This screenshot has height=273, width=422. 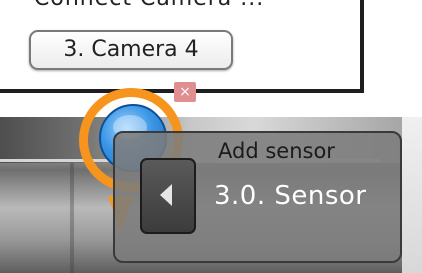 What do you see at coordinates (362, 46) in the screenshot?
I see `panel-border-vertical` at bounding box center [362, 46].